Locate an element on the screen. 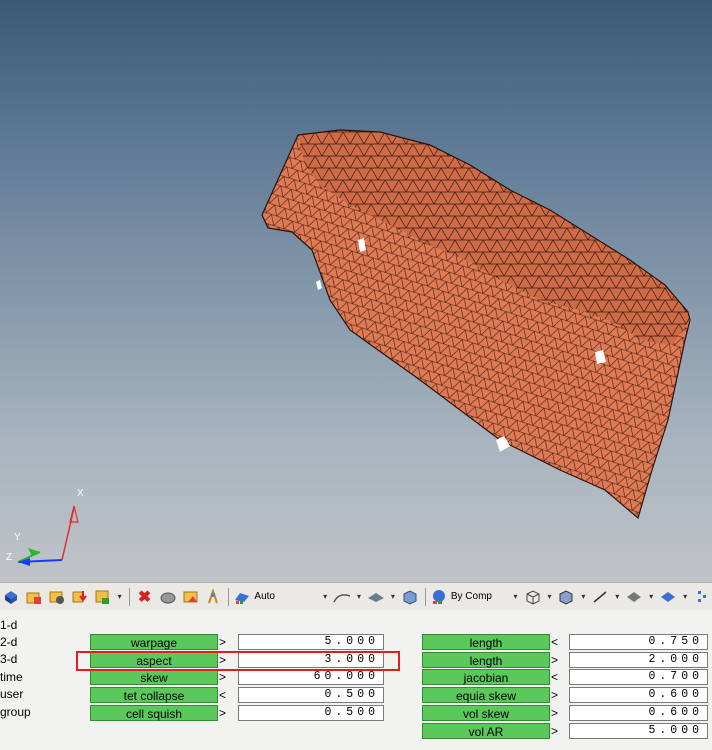 The height and width of the screenshot is (750, 712). layer-display-icon is located at coordinates (668, 597).